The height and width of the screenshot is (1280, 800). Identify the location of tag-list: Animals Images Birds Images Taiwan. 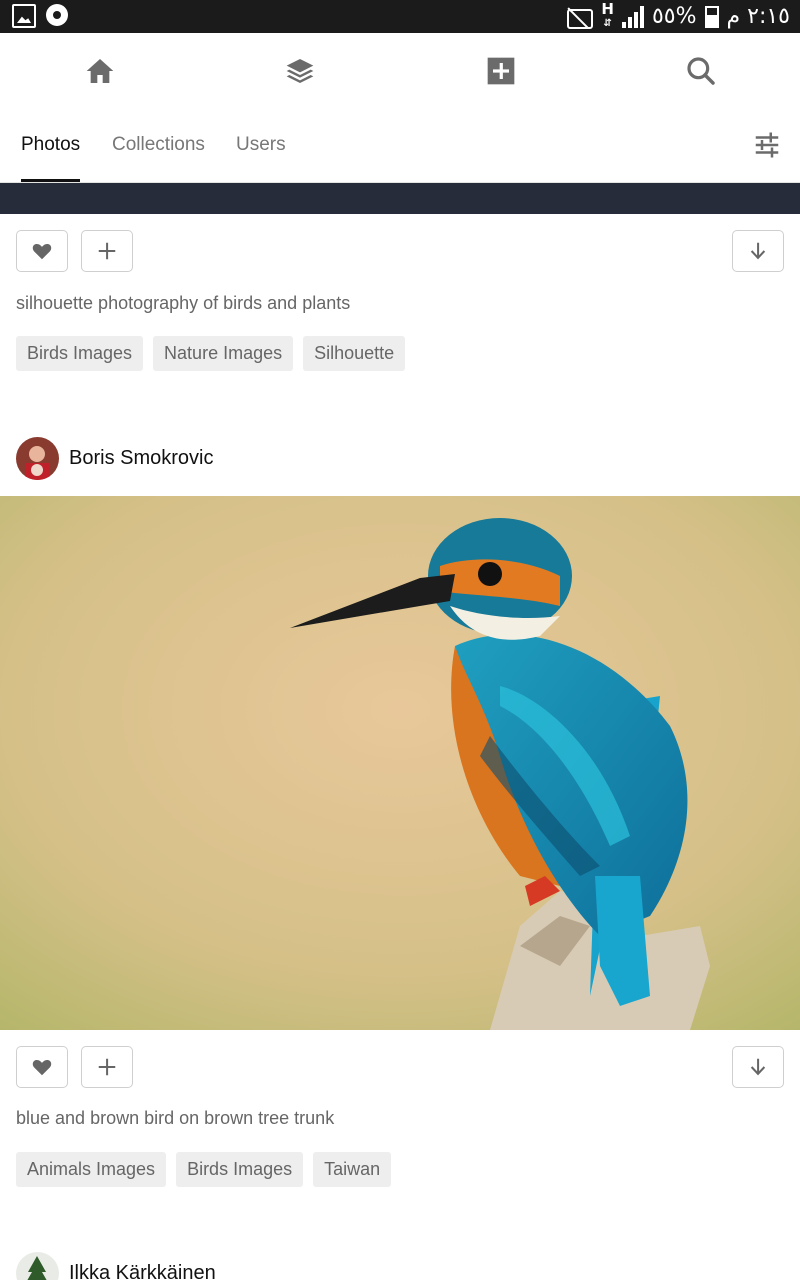
(204, 1169).